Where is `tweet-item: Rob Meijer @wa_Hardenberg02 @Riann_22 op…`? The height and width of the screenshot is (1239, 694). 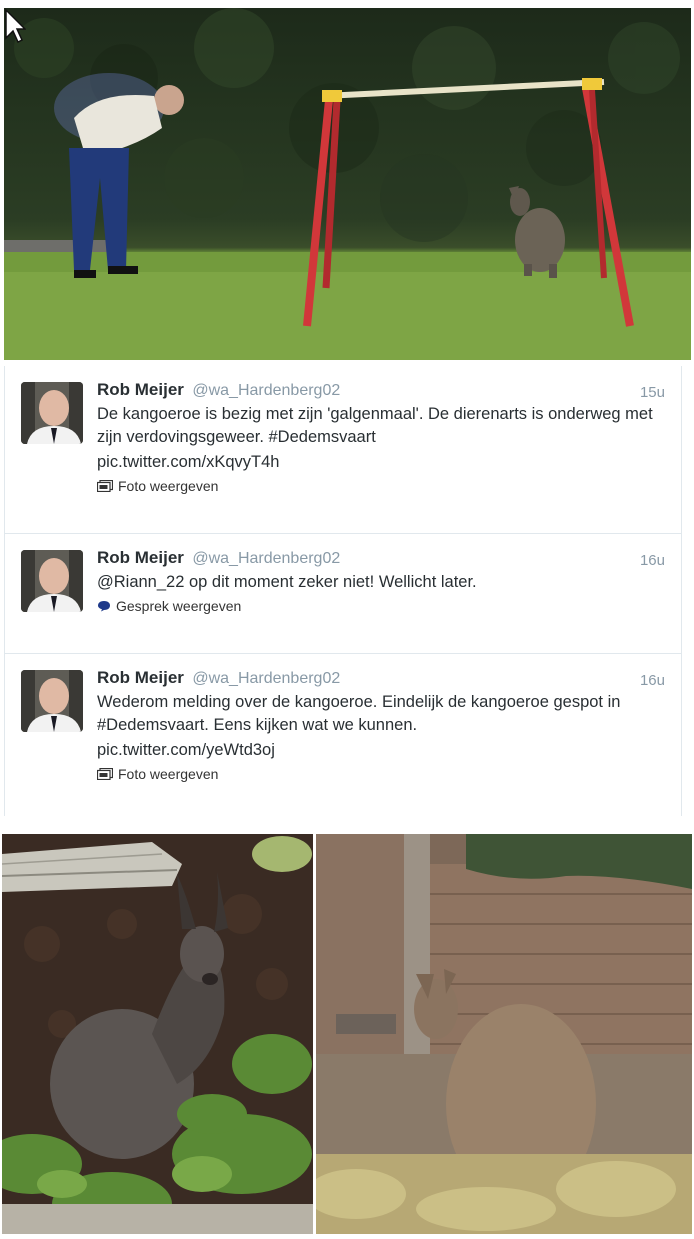
tweet-item: Rob Meijer @wa_Hardenberg02 @Riann_22 op… is located at coordinates (343, 594).